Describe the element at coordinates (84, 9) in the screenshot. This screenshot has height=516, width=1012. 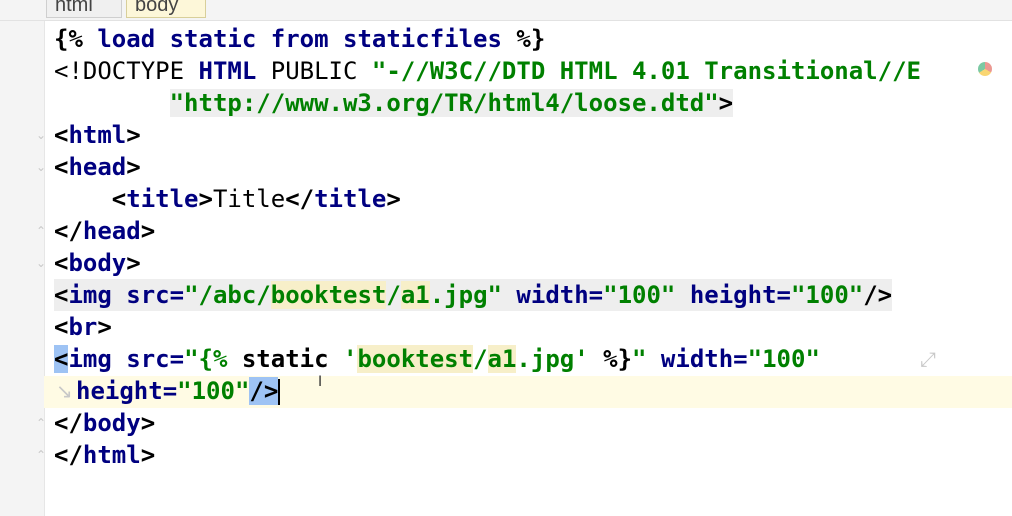
I see `breadcrumb-item-html: html` at that location.